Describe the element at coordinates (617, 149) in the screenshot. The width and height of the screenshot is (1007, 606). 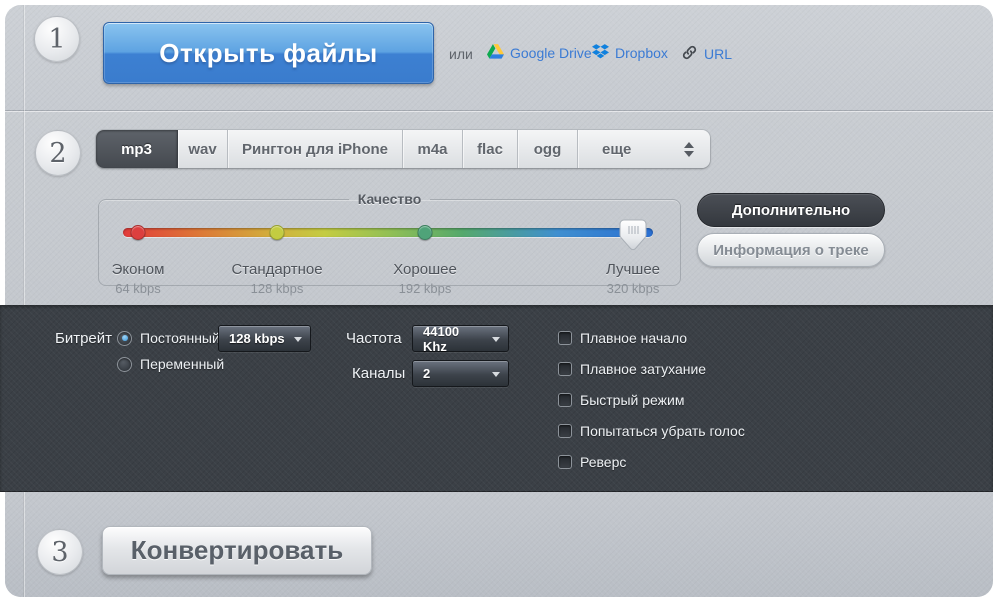
I see `tab-more-label: еще` at that location.